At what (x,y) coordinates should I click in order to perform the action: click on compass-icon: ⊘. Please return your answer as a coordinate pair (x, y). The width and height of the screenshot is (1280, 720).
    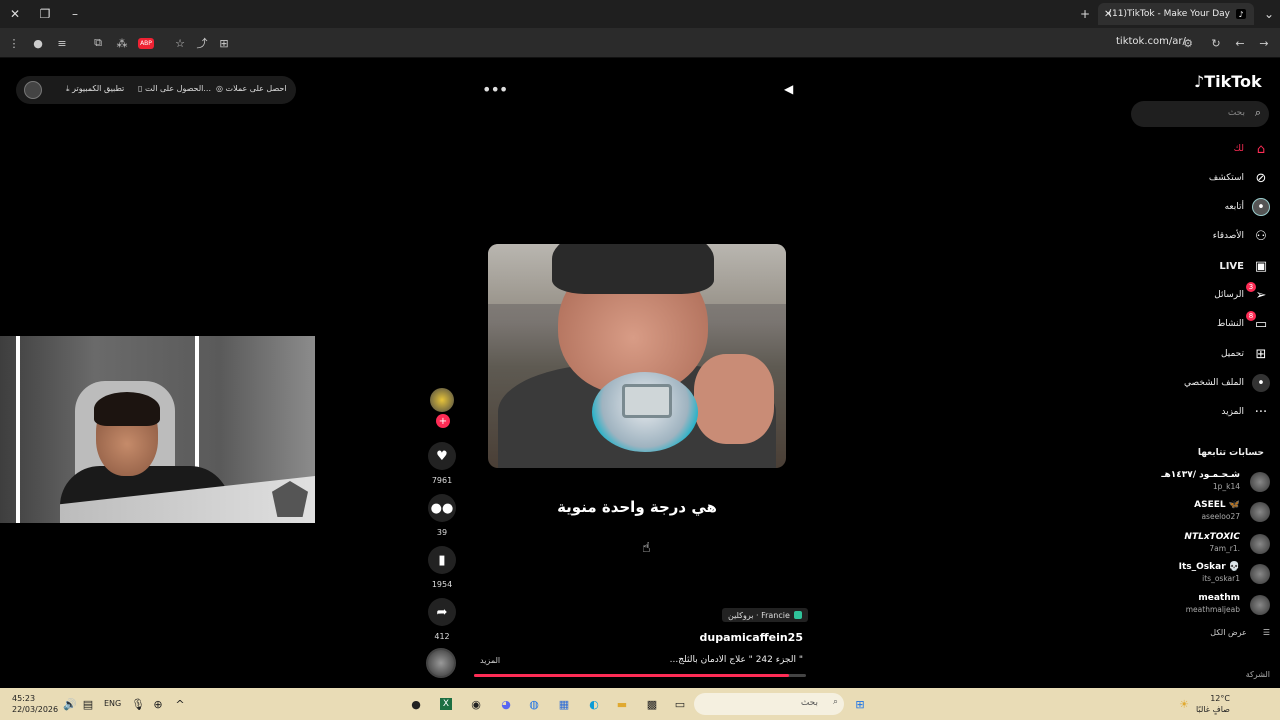
    Looking at the image, I should click on (1261, 178).